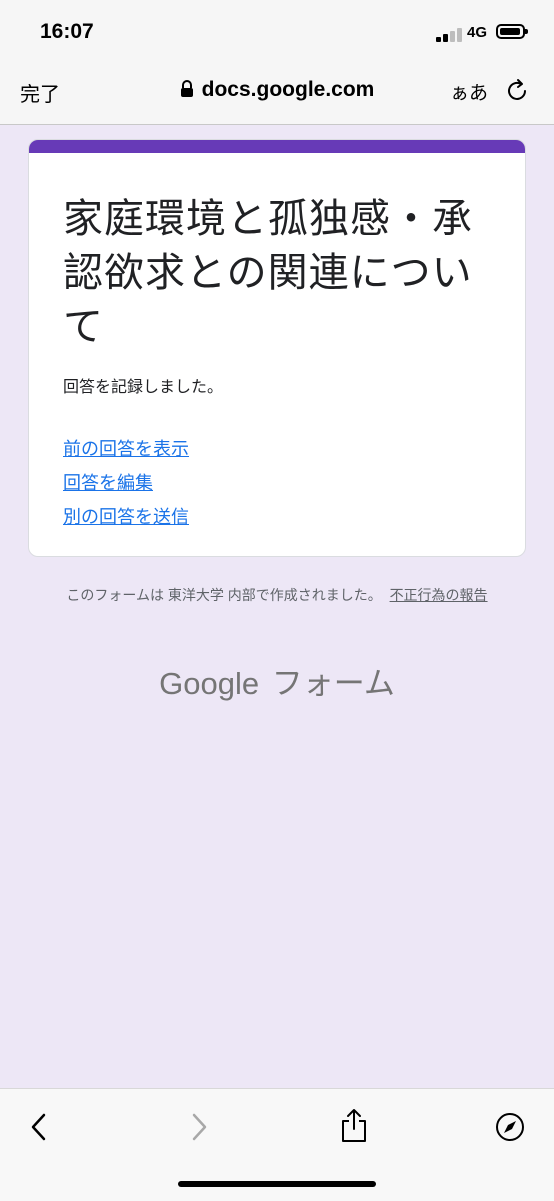 The image size is (554, 1201). Describe the element at coordinates (126, 449) in the screenshot. I see `view-previous-response-link: 前の回答を表示` at that location.